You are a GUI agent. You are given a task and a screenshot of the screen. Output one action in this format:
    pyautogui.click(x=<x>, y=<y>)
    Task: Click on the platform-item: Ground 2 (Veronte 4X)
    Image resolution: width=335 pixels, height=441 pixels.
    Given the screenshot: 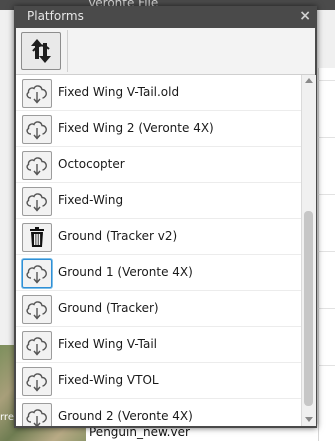 What is the action you would take?
    pyautogui.click(x=158, y=412)
    